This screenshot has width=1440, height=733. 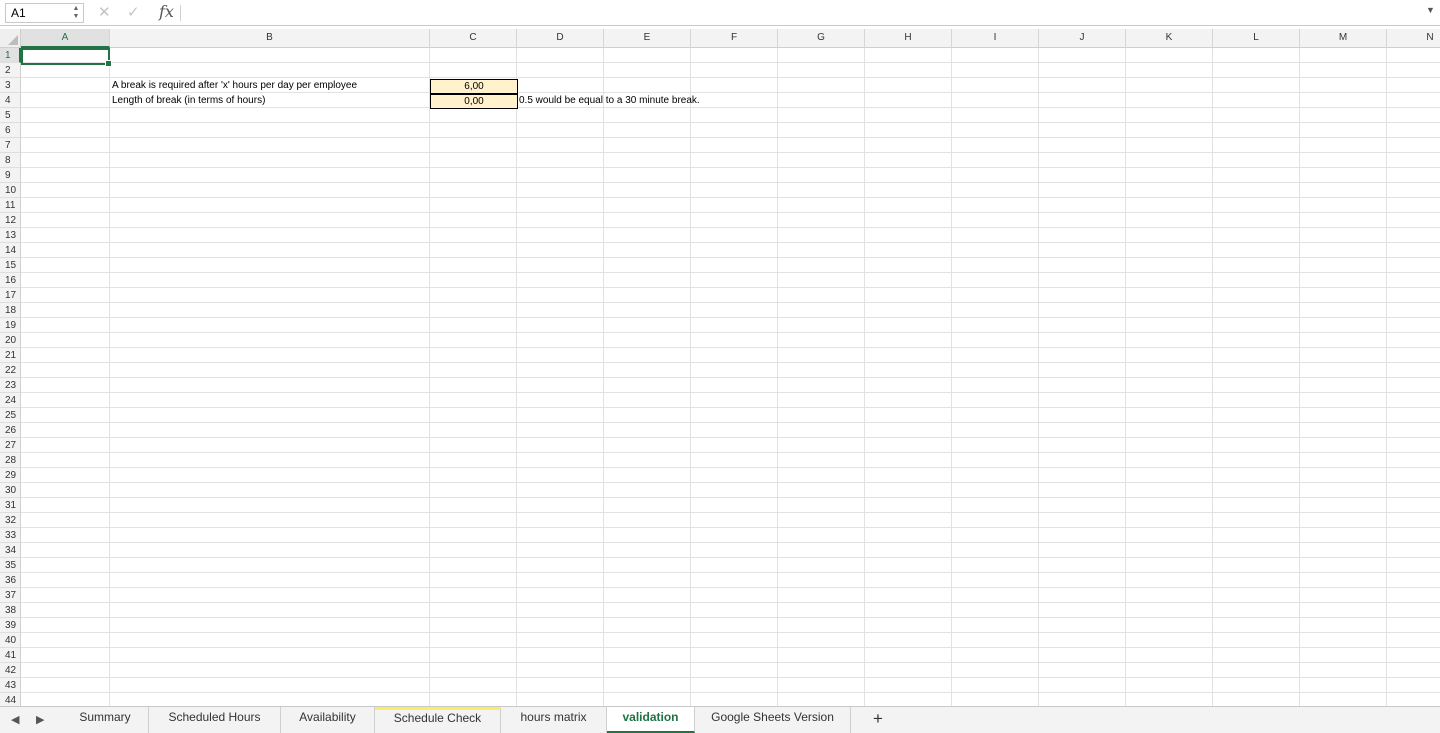 What do you see at coordinates (1430, 10) in the screenshot?
I see `chevron-down-icon: ▼` at bounding box center [1430, 10].